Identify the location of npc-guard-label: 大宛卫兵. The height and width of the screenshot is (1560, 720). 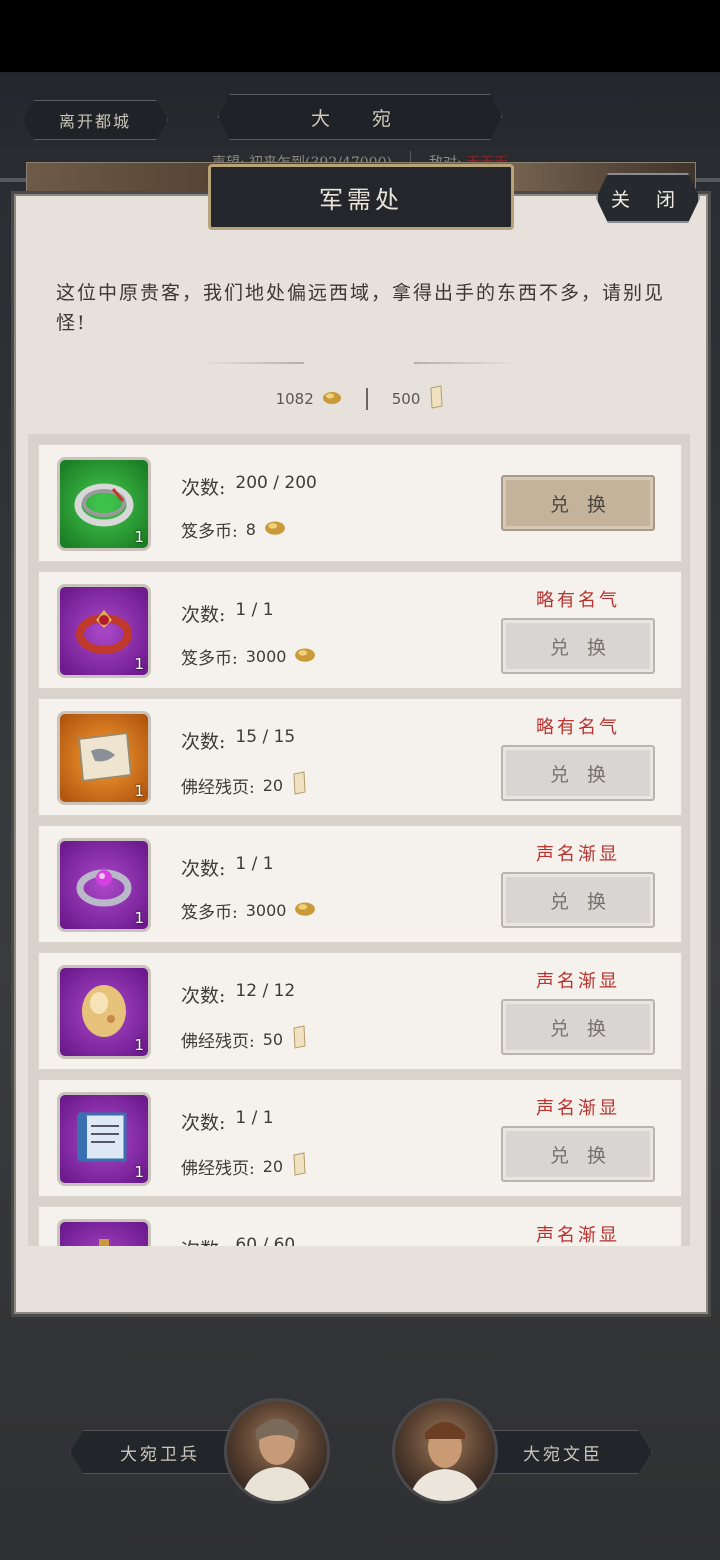
(160, 1452).